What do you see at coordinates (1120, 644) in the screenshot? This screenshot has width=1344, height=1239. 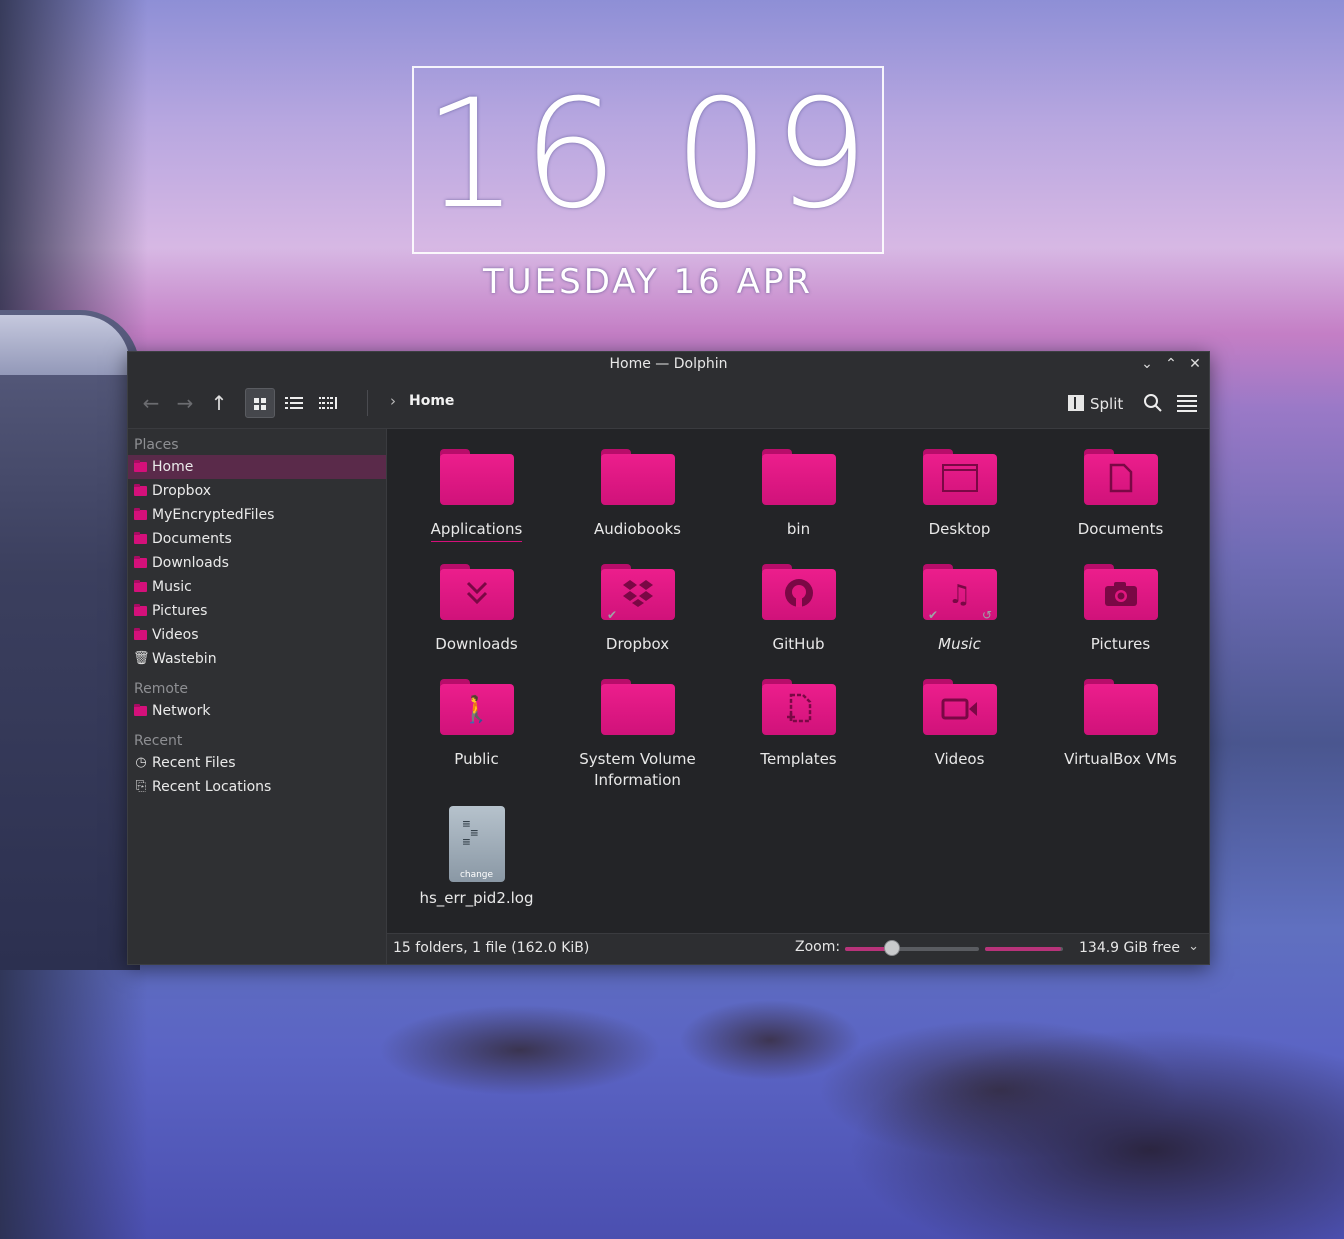 I see `file-item-label: Pictures` at bounding box center [1120, 644].